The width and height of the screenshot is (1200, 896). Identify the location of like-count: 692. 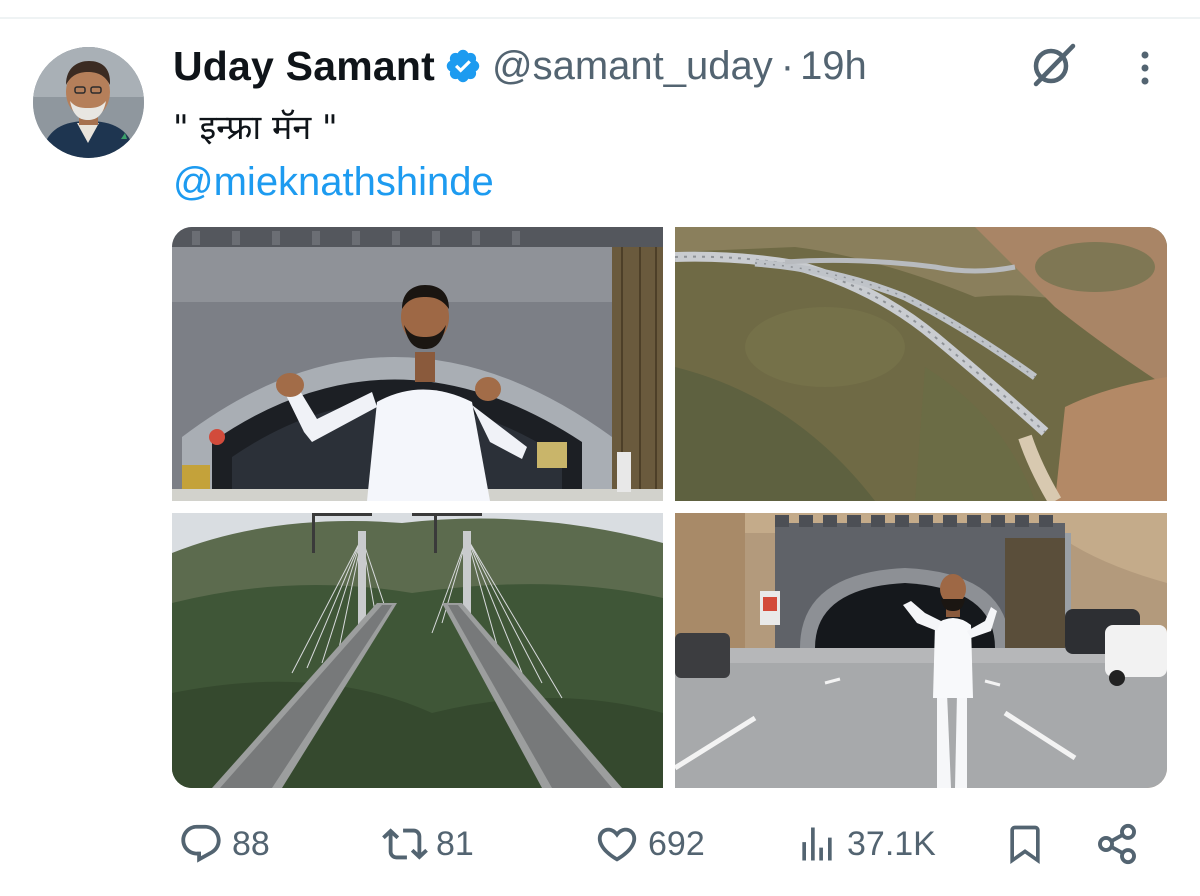
(676, 843).